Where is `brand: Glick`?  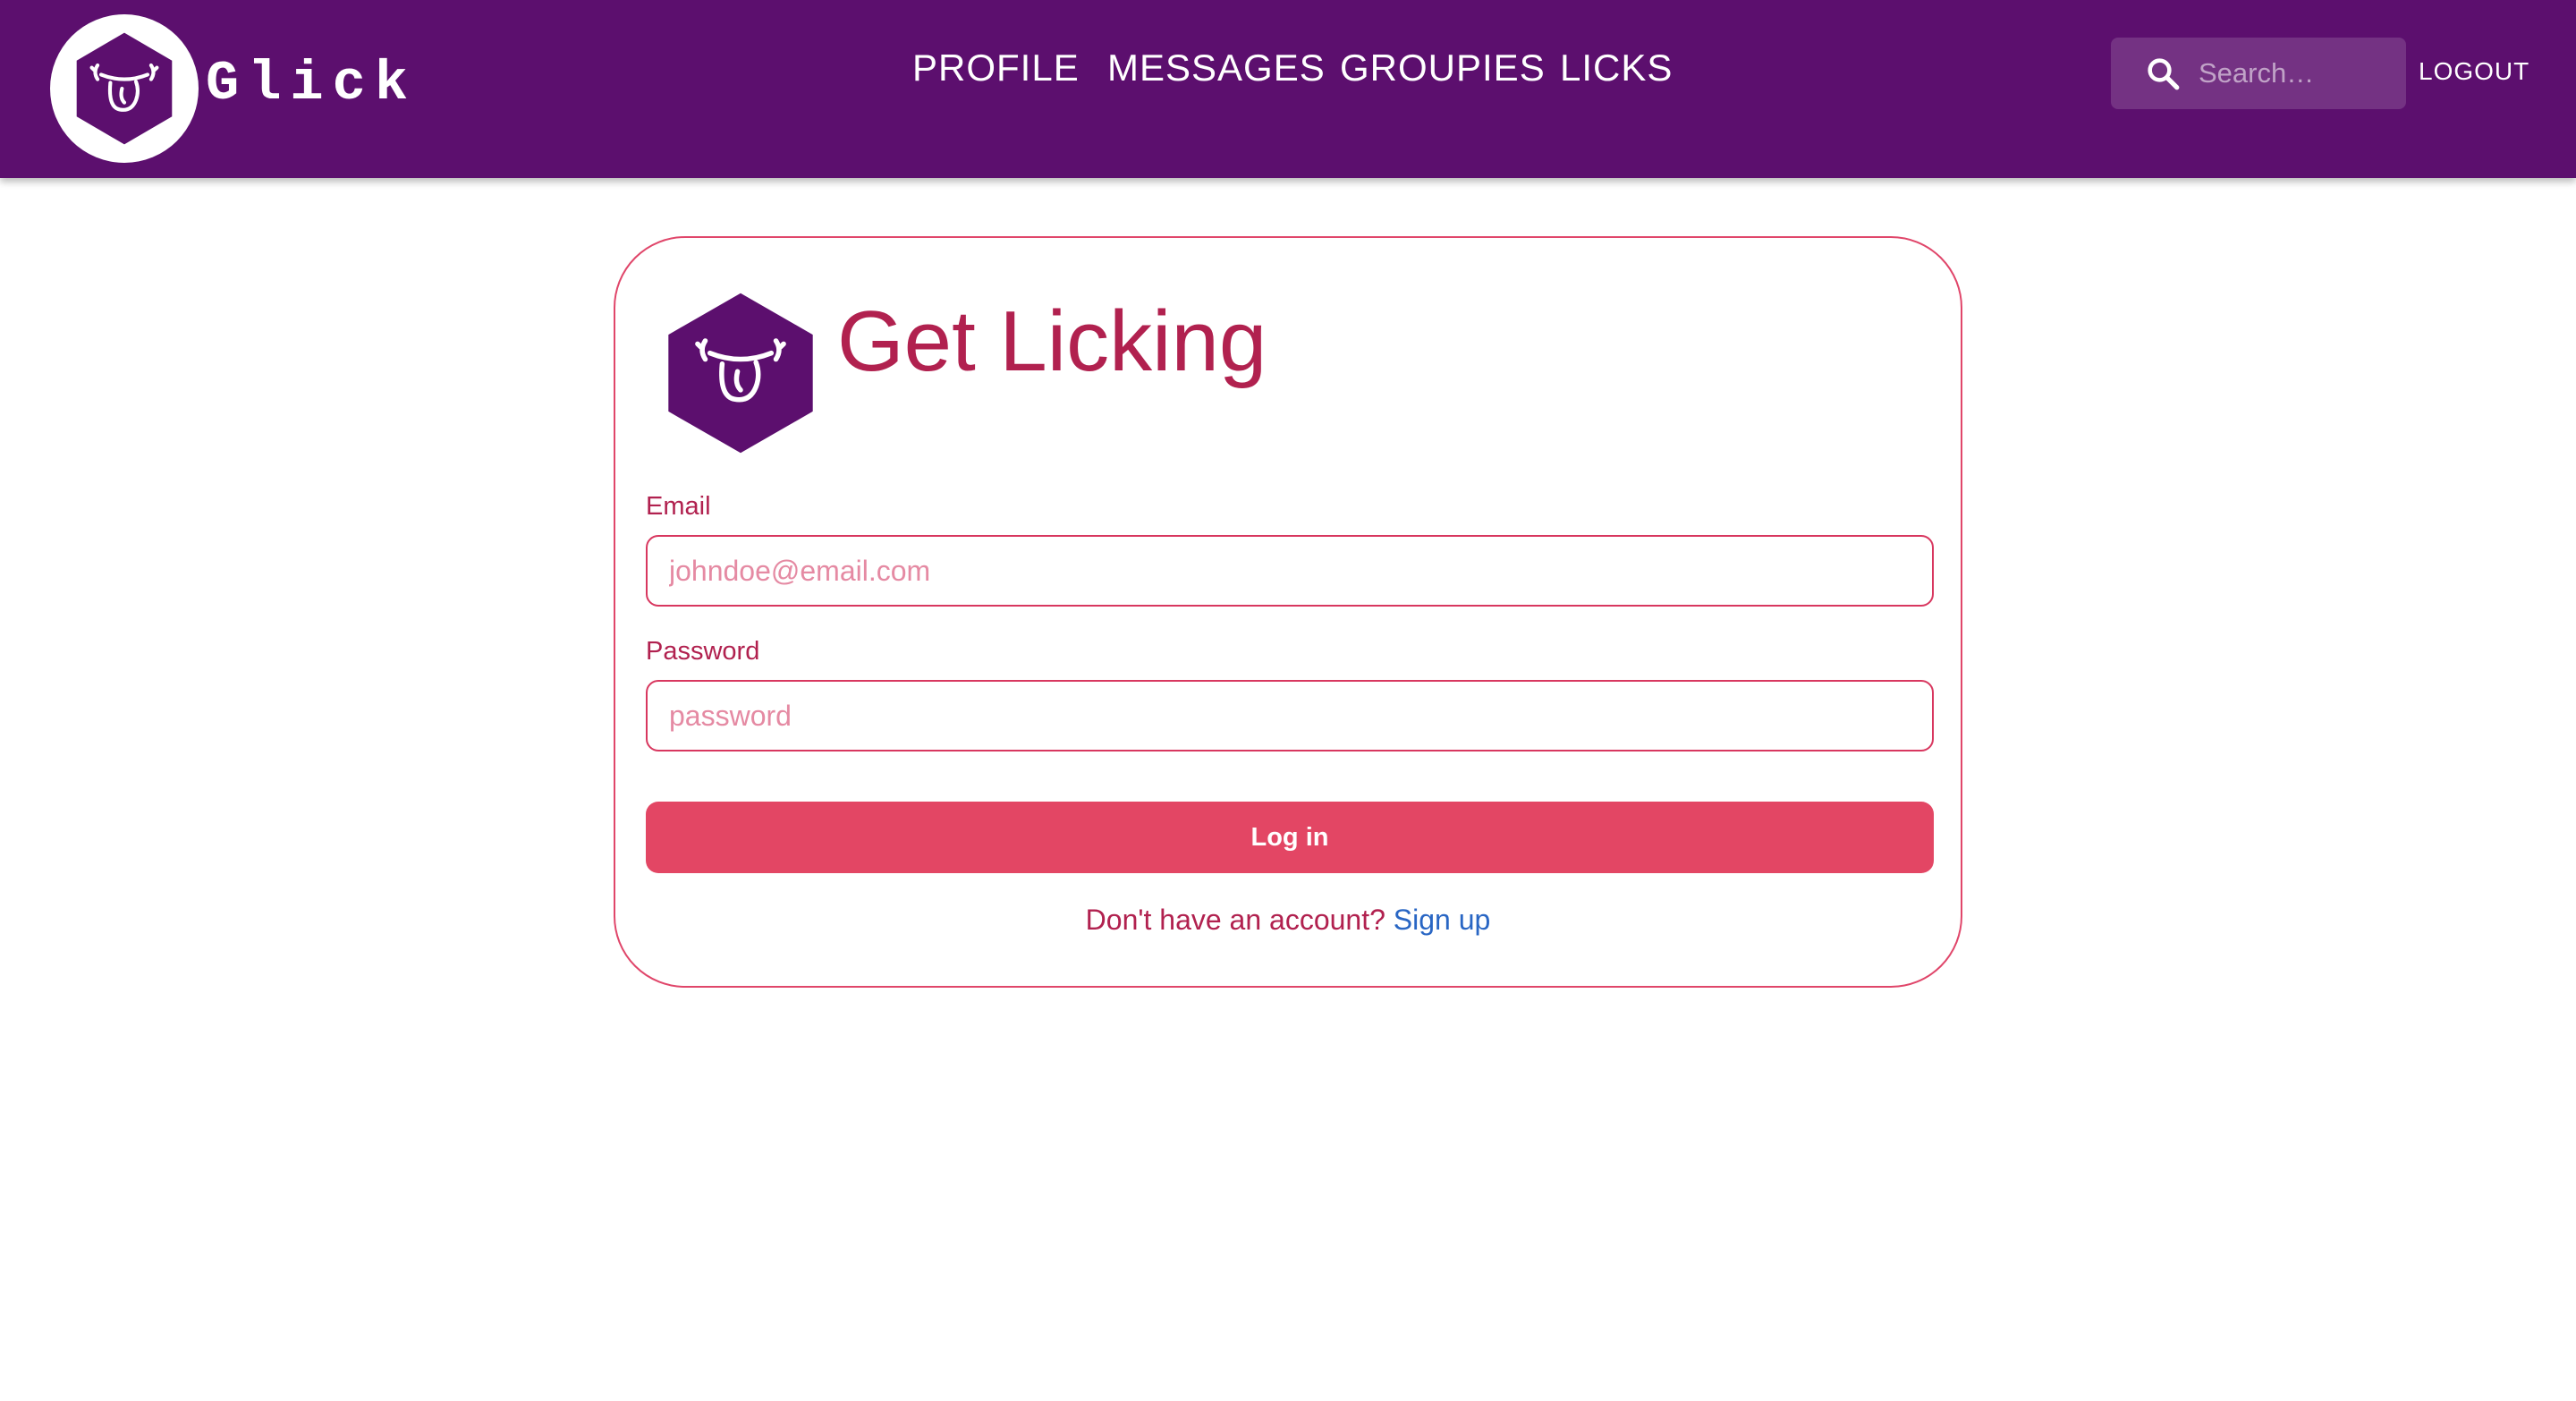
brand: Glick is located at coordinates (233, 89).